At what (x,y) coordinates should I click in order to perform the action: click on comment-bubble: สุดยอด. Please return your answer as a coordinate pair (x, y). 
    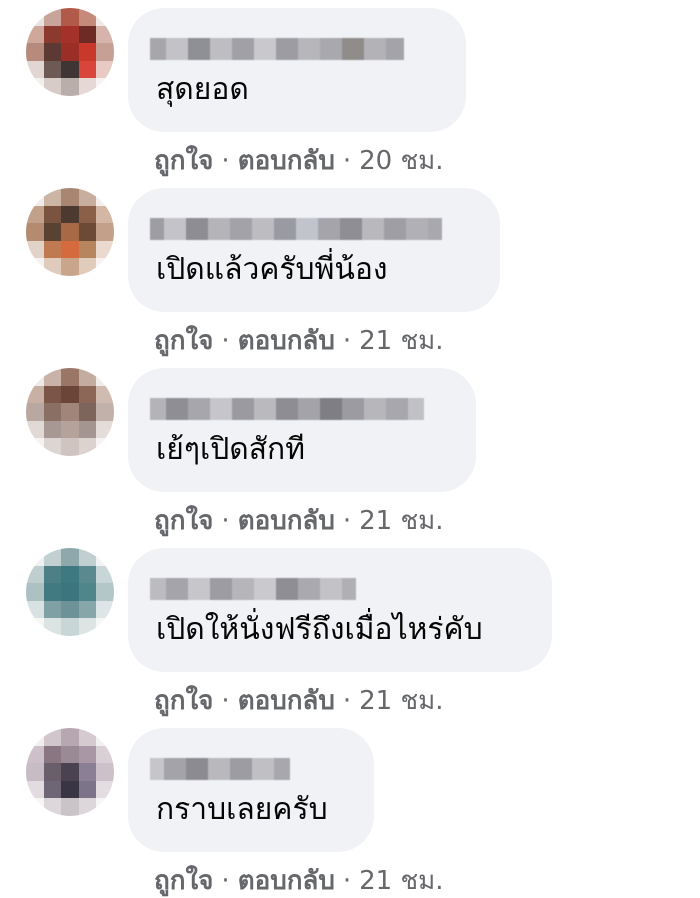
    Looking at the image, I should click on (297, 70).